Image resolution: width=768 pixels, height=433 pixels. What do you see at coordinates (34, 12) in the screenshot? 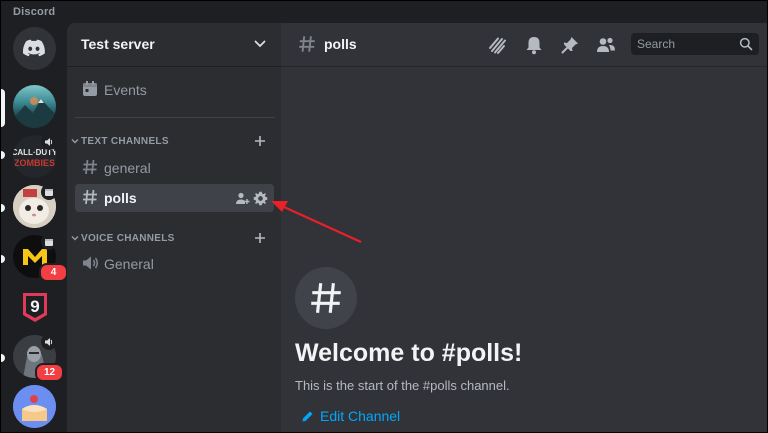
I see `app-title: Discord` at bounding box center [34, 12].